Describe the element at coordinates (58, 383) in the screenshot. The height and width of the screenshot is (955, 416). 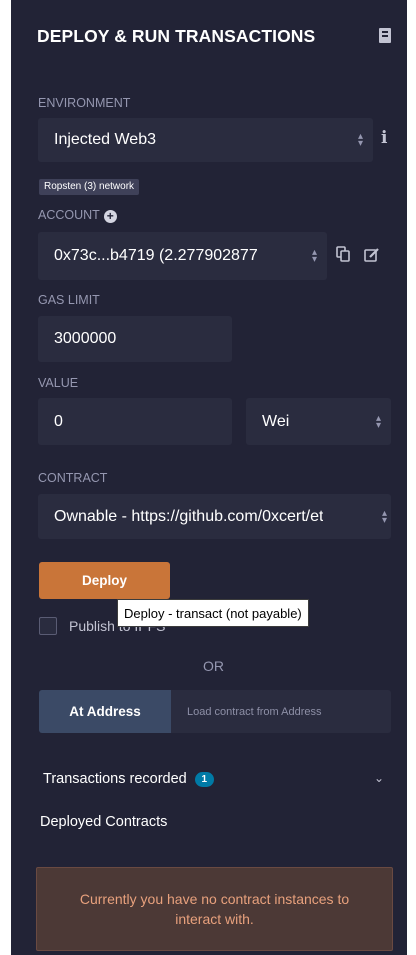
I see `value-label: VALUE` at that location.